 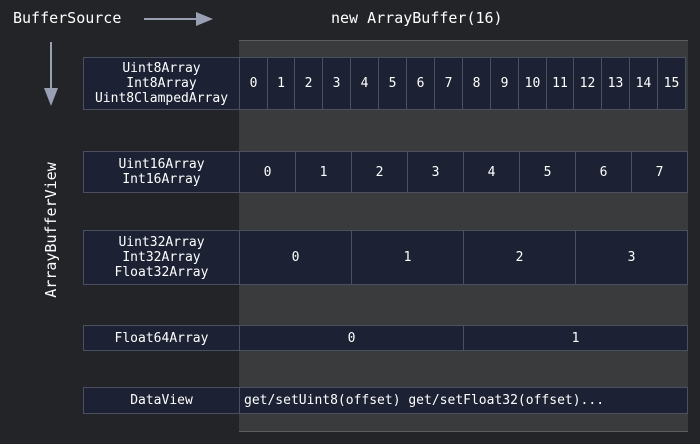 What do you see at coordinates (178, 19) in the screenshot?
I see `right-arrow-icon` at bounding box center [178, 19].